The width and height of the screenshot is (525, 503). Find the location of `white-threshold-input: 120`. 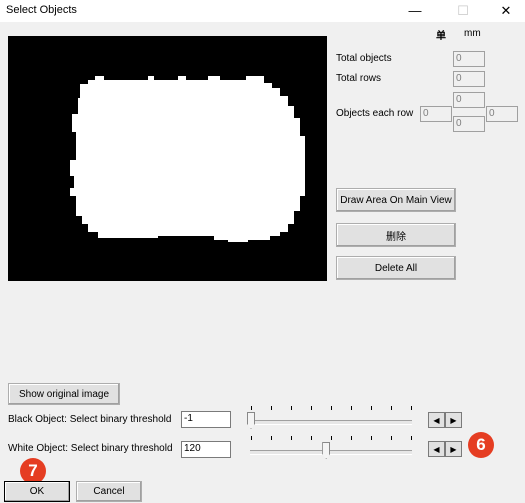

white-threshold-input: 120 is located at coordinates (206, 449).